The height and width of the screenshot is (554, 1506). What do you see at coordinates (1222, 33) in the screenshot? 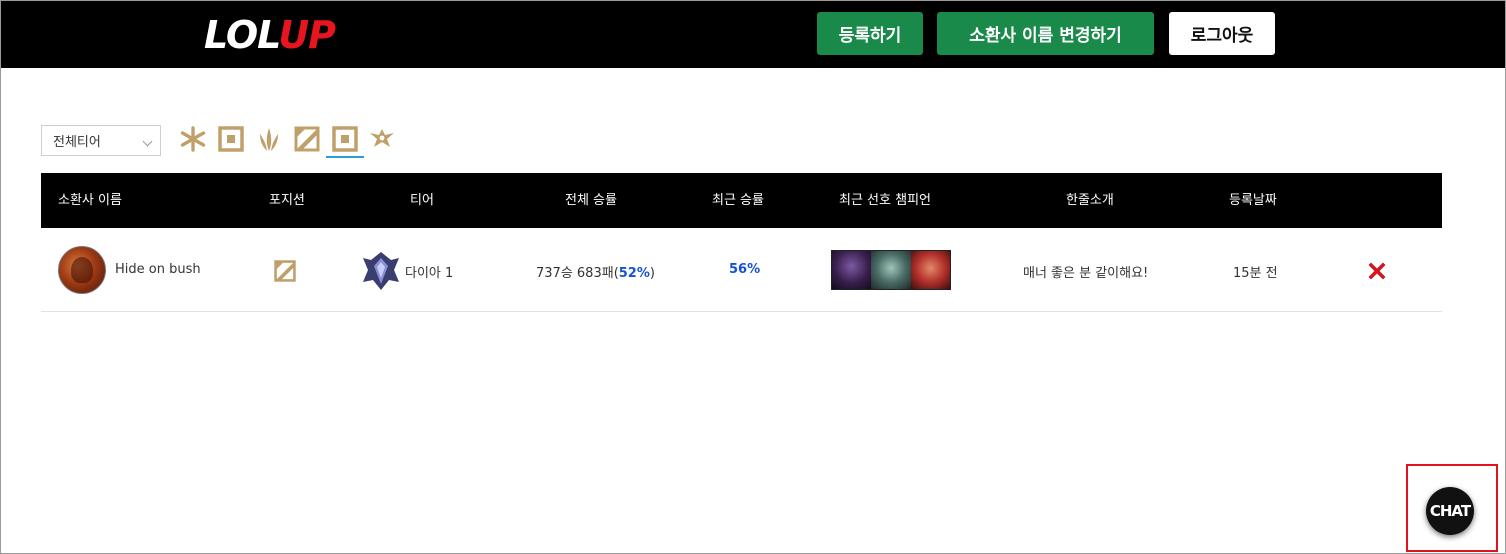
I see `logout-button: 로그아웃` at bounding box center [1222, 33].